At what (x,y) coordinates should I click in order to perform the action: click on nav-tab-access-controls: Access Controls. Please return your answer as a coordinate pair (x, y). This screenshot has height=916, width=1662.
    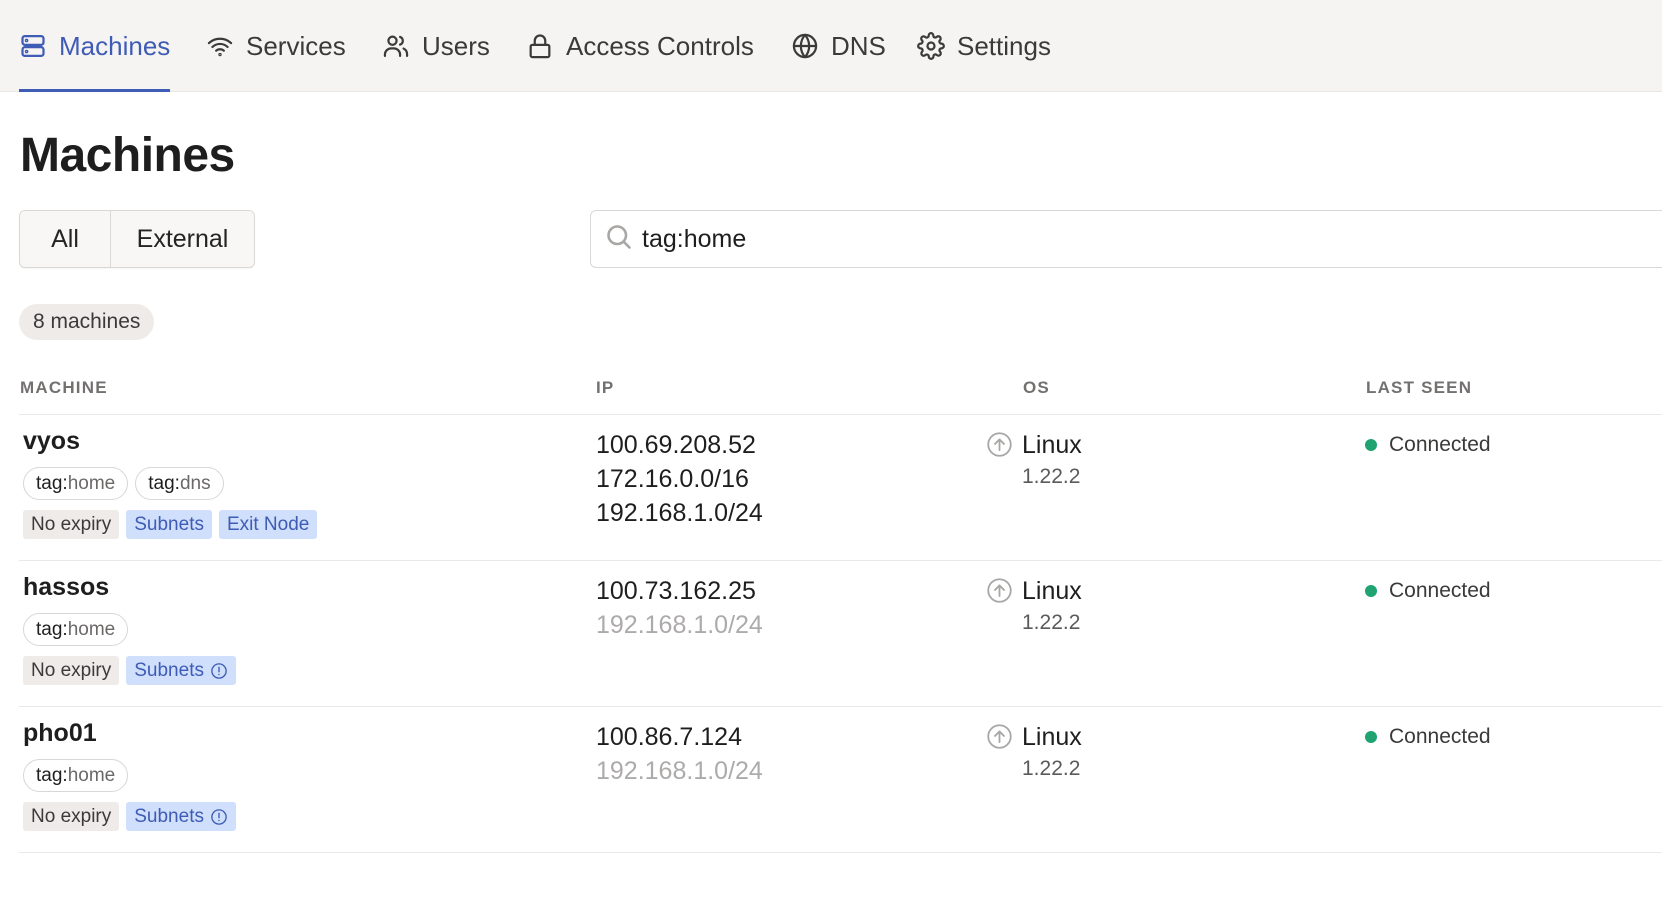
    Looking at the image, I should click on (640, 46).